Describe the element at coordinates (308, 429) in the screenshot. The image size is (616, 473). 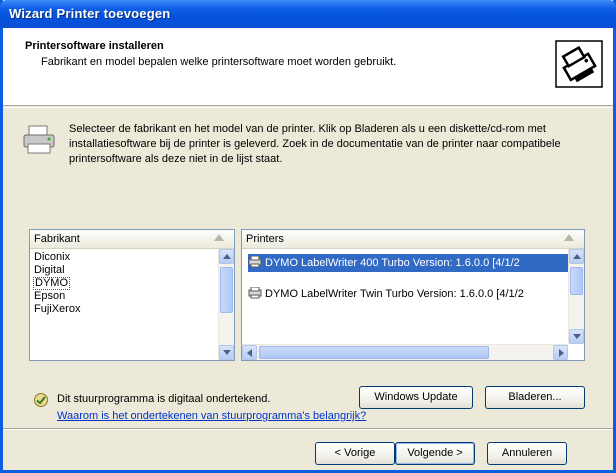
I see `footer-separator` at that location.